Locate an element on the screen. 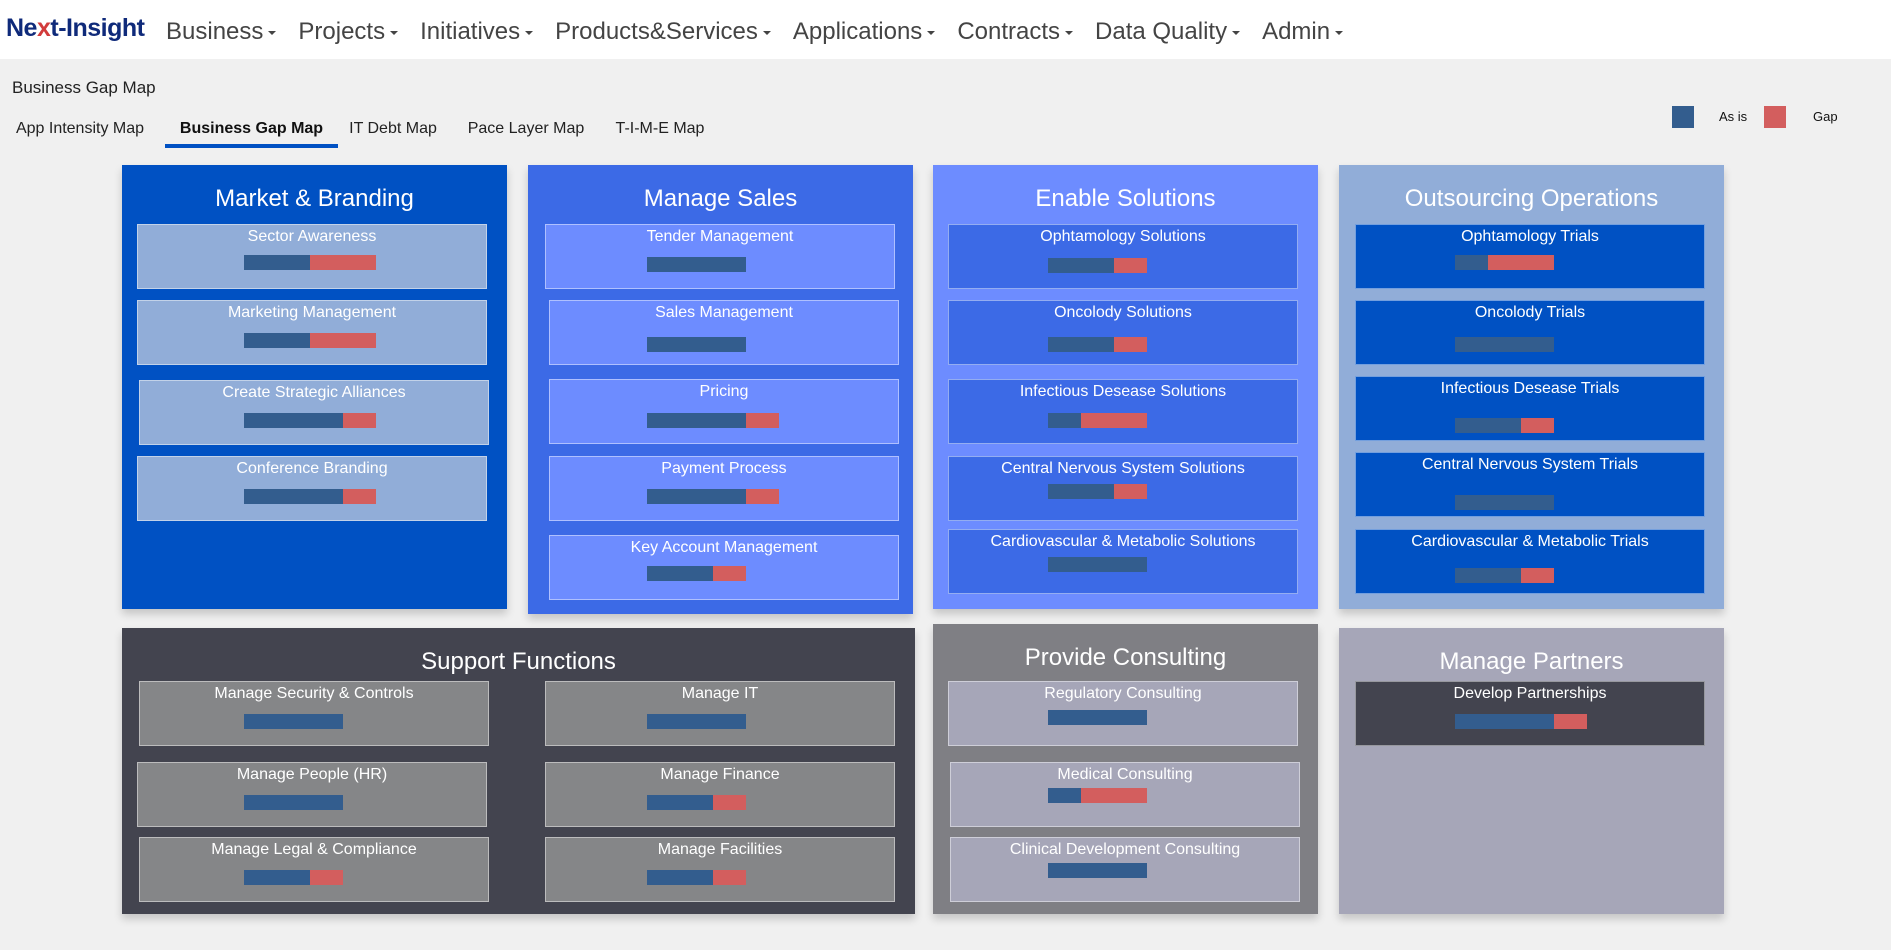  menu-initiatives-label: Initiatives is located at coordinates (470, 31).